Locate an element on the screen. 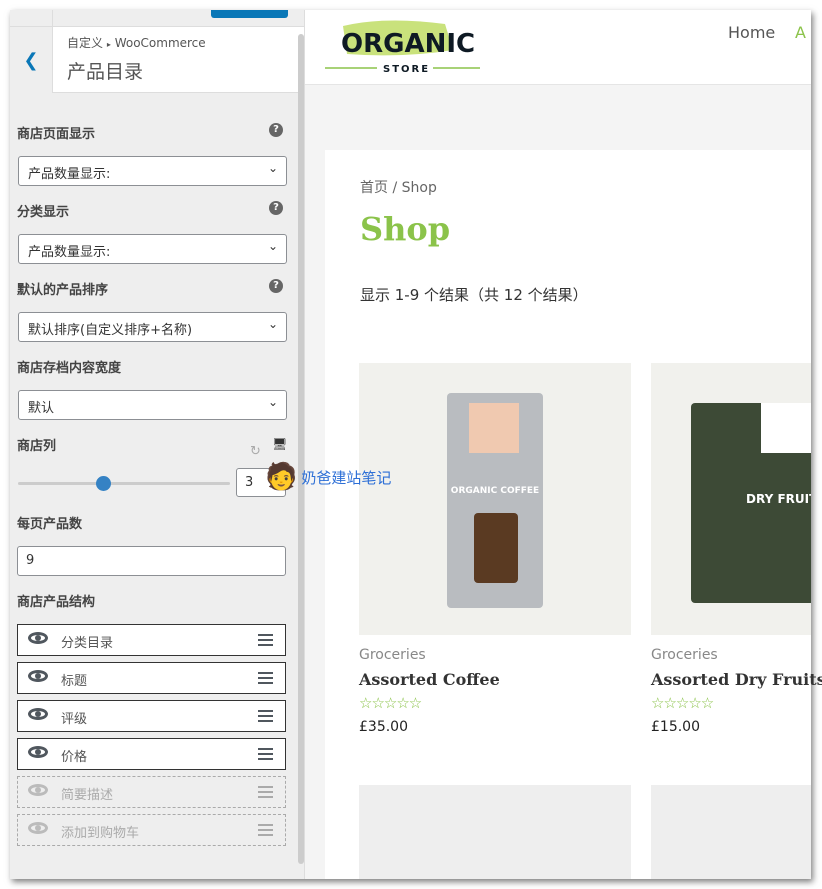  columns-label: 商店列 is located at coordinates (37, 446).